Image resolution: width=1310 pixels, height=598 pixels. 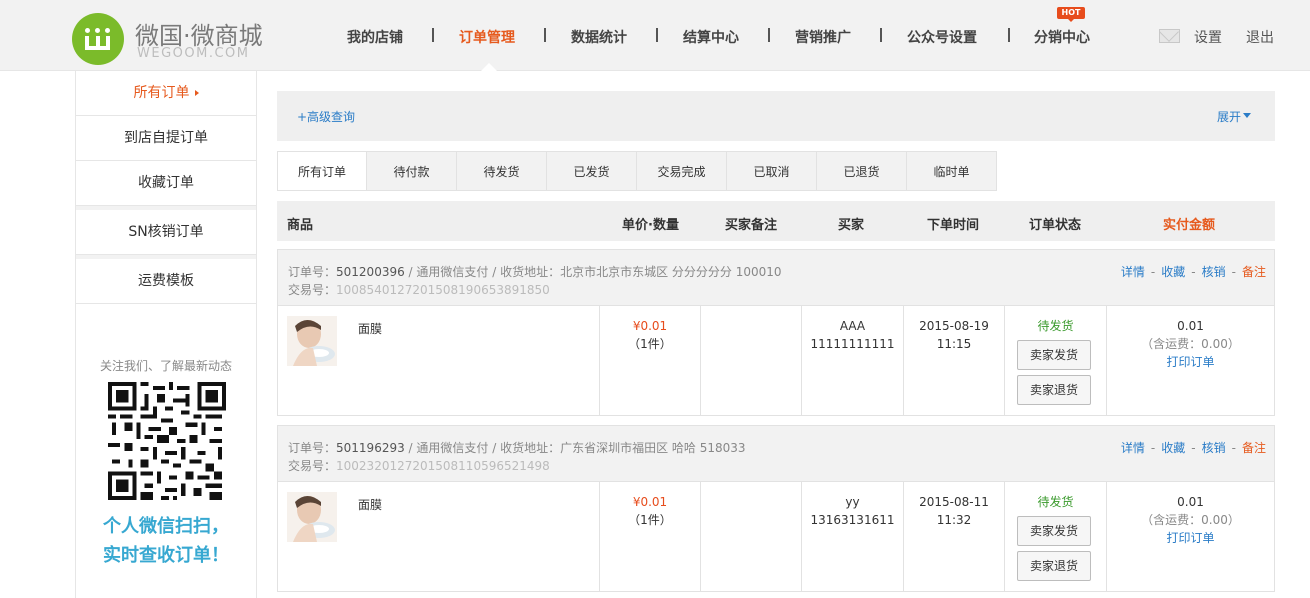 What do you see at coordinates (1071, 14) in the screenshot?
I see `hot-badge: HOT` at bounding box center [1071, 14].